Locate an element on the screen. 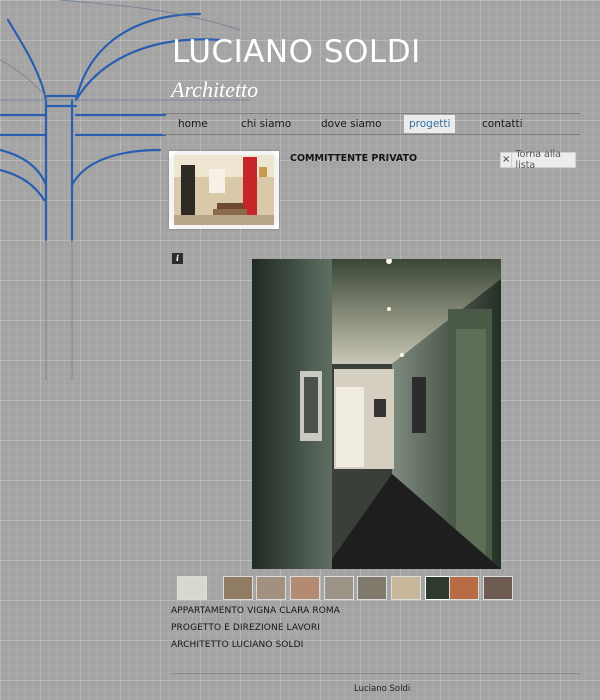 Image resolution: width=600 pixels, height=700 pixels. project-cover-image is located at coordinates (224, 190).